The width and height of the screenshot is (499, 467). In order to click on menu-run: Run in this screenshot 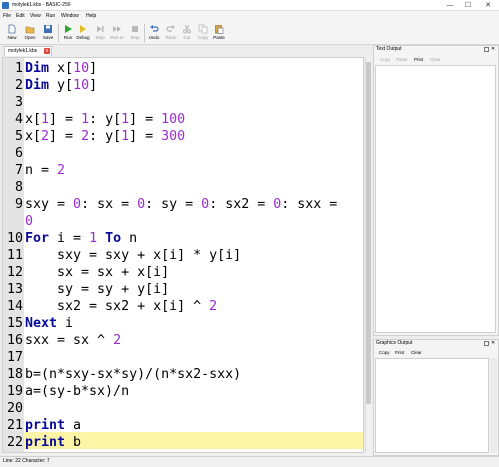, I will do `click(50, 16)`.